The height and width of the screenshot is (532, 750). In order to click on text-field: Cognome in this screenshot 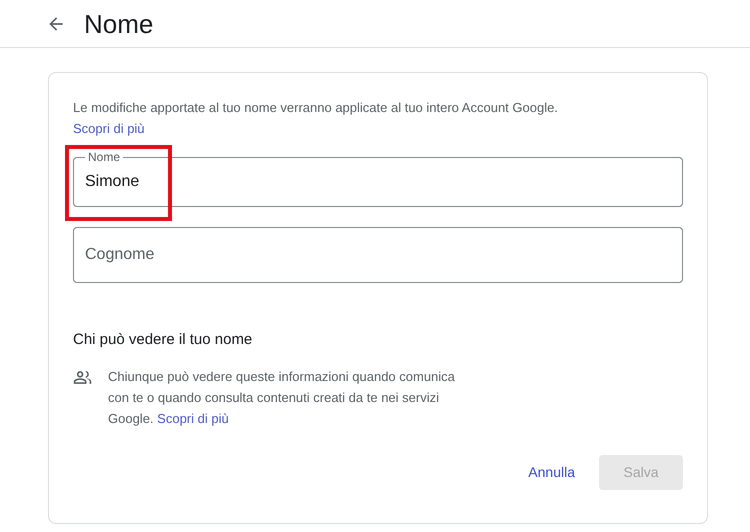, I will do `click(378, 255)`.